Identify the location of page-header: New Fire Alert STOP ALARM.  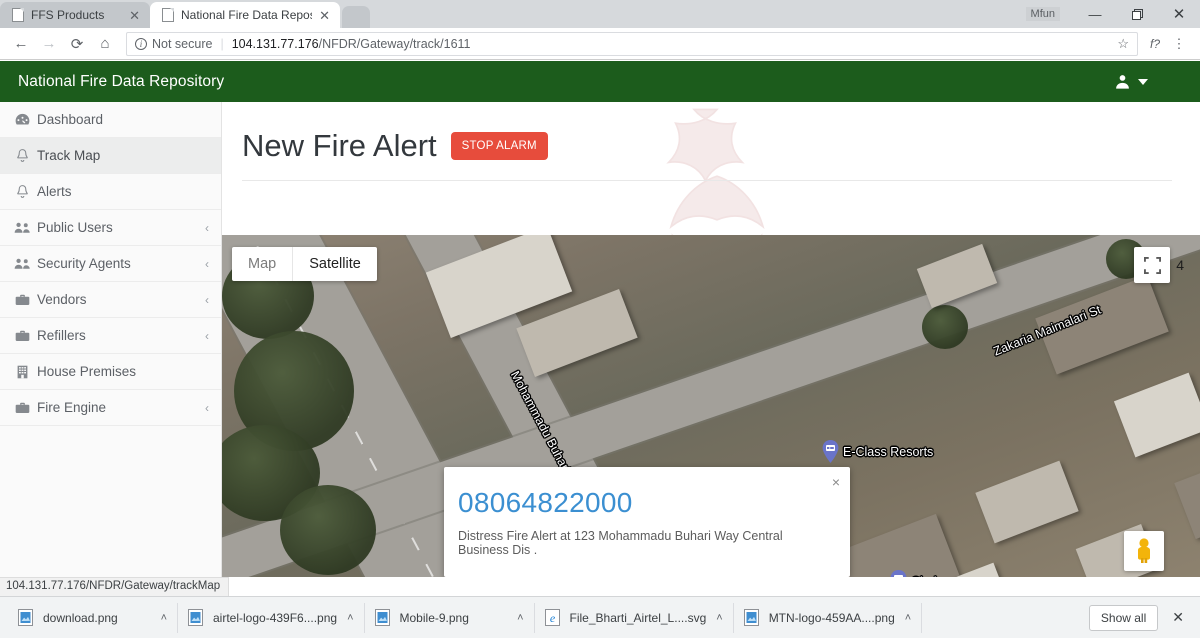
(711, 141).